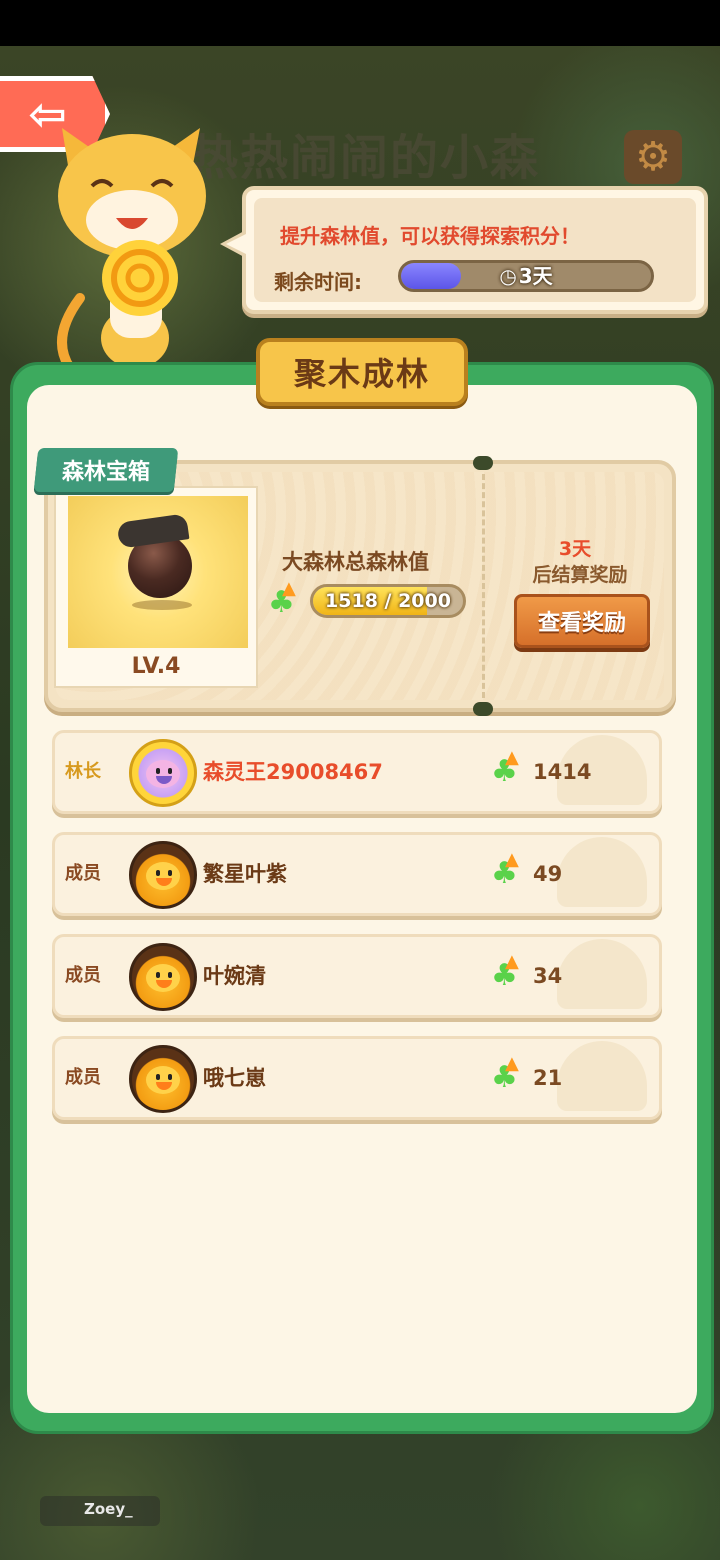 The image size is (720, 1560). What do you see at coordinates (548, 874) in the screenshot?
I see `member-score: 49` at bounding box center [548, 874].